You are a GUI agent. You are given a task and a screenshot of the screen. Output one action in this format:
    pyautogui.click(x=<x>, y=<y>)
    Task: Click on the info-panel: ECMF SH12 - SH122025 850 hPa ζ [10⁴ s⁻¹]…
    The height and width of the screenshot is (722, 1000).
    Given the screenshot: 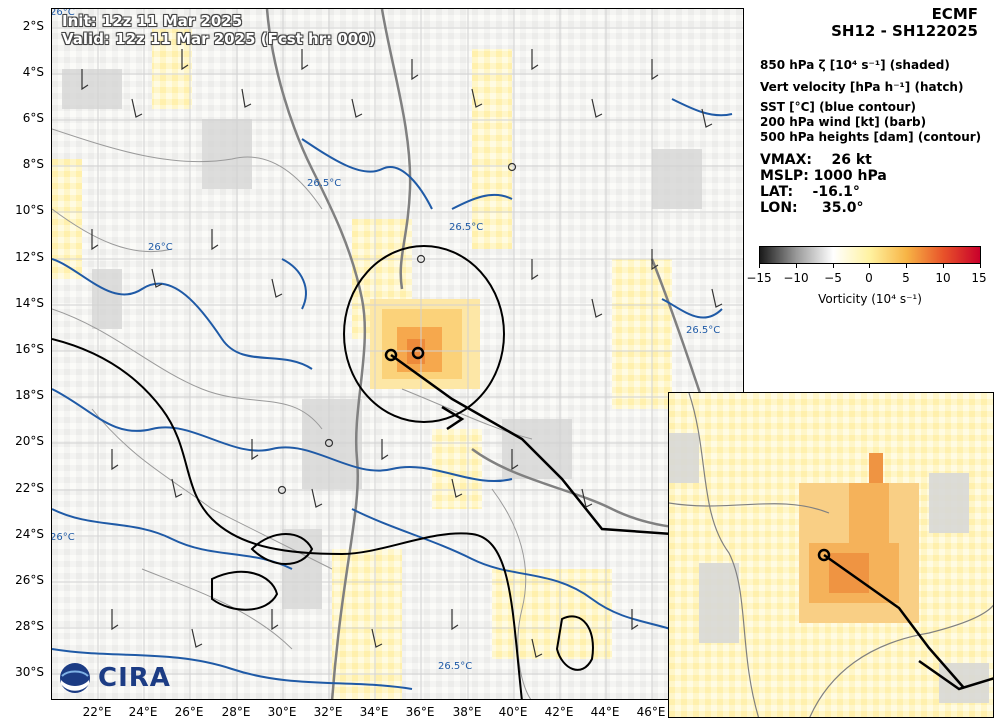 What is the action you would take?
    pyautogui.click(x=873, y=195)
    